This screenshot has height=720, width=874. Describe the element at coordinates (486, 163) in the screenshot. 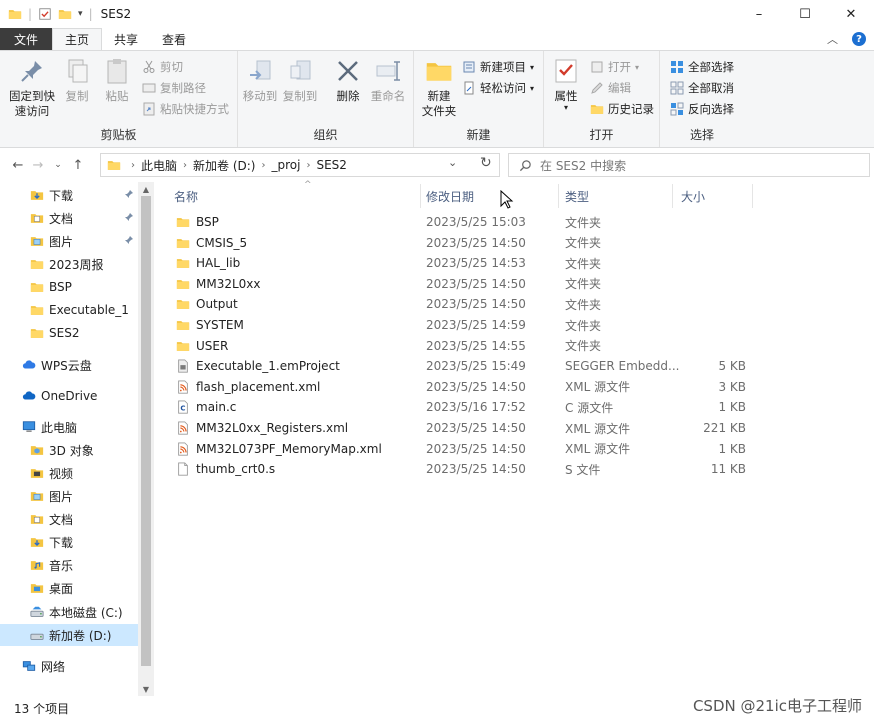

I see `refresh-icon: ↻` at that location.